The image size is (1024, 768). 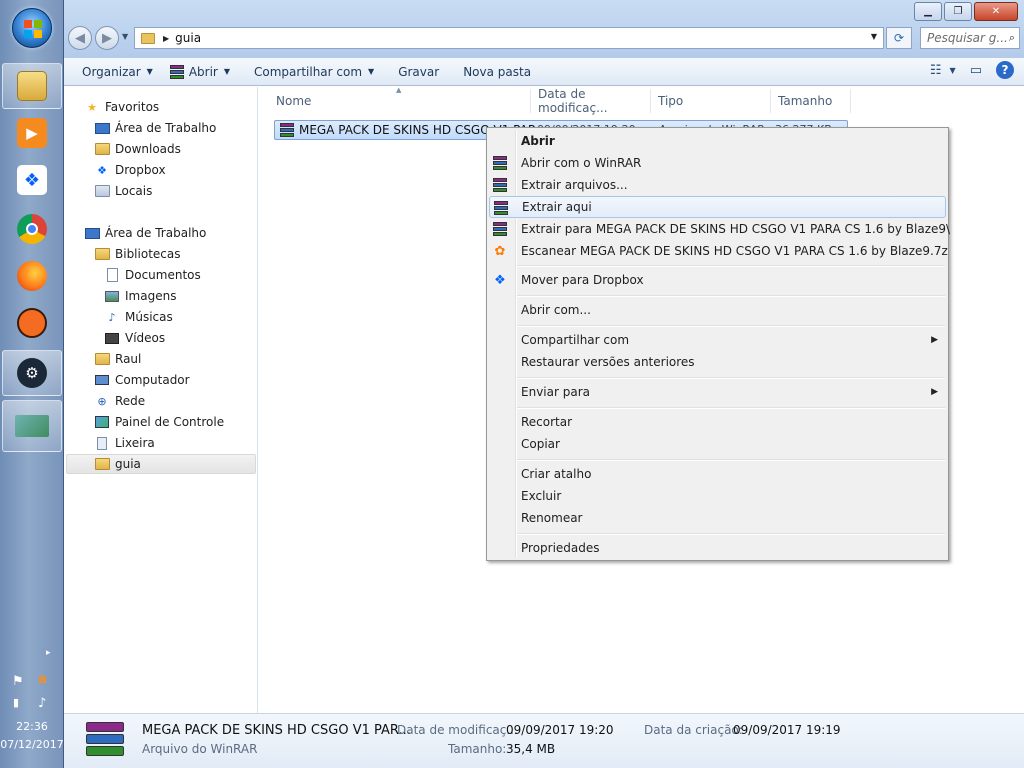 I want to click on nav-desktop: Área de Trabalho, so click(x=145, y=233).